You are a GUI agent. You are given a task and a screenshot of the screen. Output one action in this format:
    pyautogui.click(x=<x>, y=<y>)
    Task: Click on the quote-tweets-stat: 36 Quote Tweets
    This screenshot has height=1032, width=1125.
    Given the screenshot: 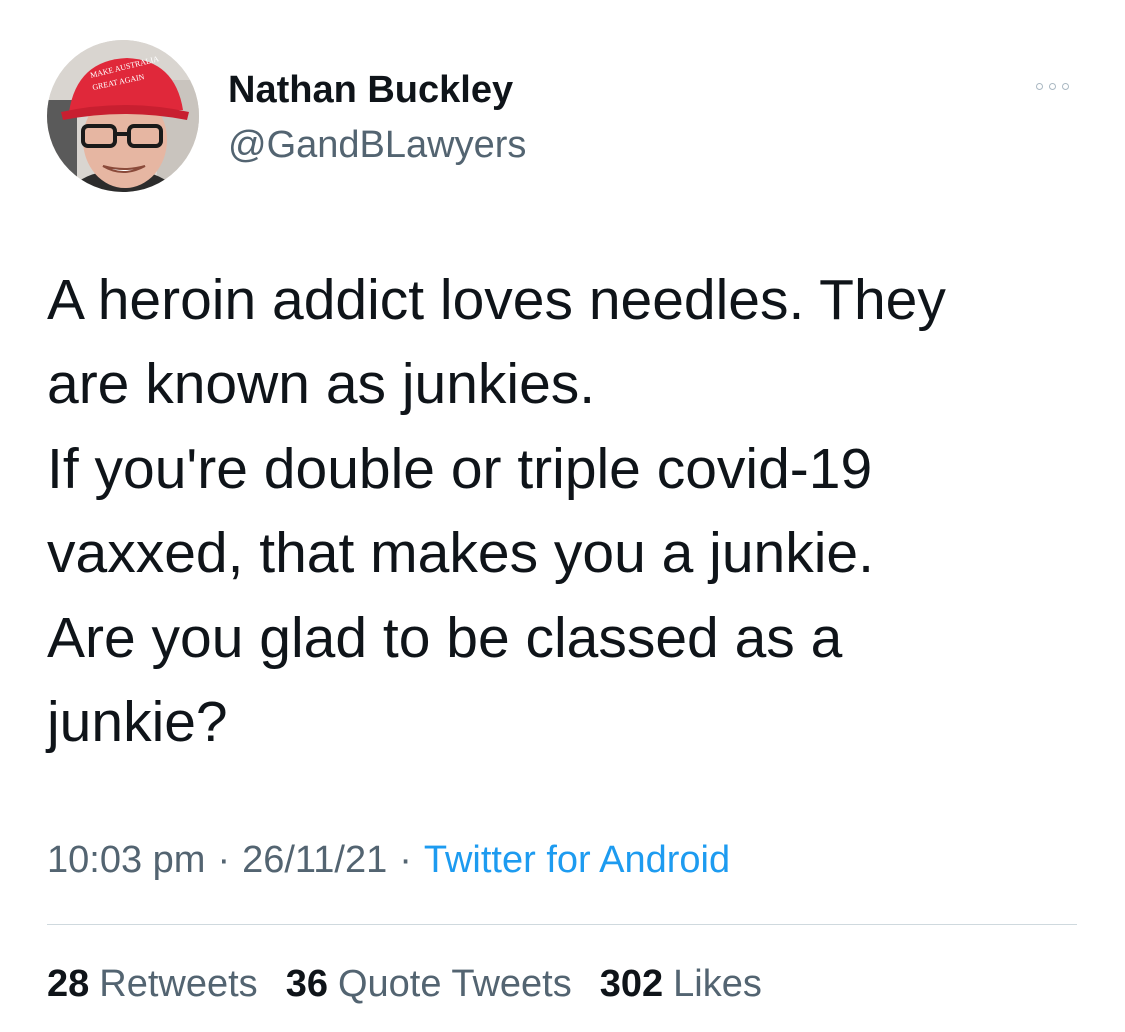 What is the action you would take?
    pyautogui.click(x=429, y=984)
    